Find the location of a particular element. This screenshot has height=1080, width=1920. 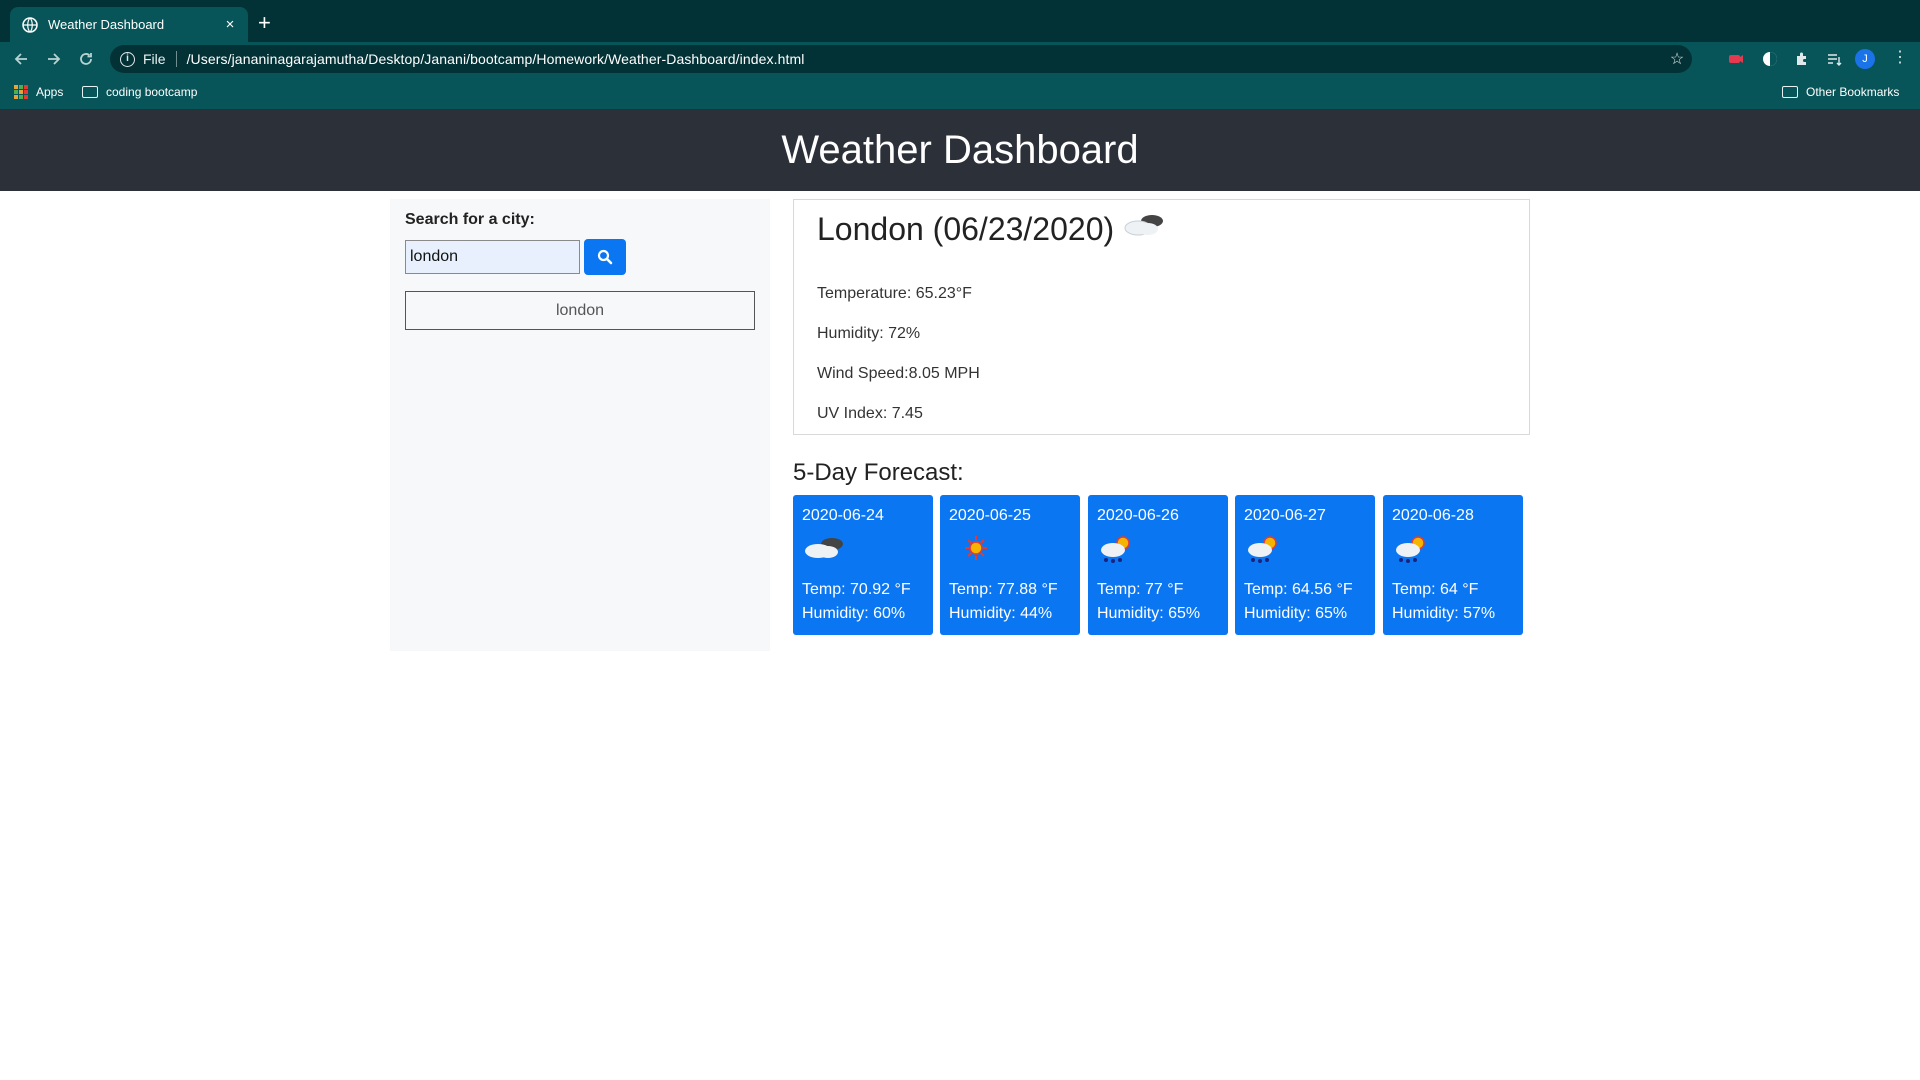

forecast-title: 5-Day Forecast: is located at coordinates (878, 472).